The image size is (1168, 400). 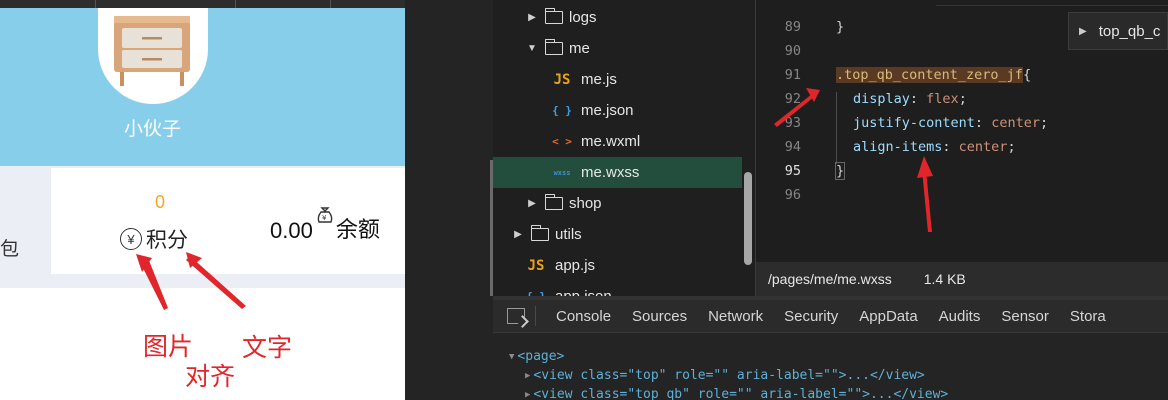 What do you see at coordinates (960, 316) in the screenshot?
I see `tab-audits: Audits` at bounding box center [960, 316].